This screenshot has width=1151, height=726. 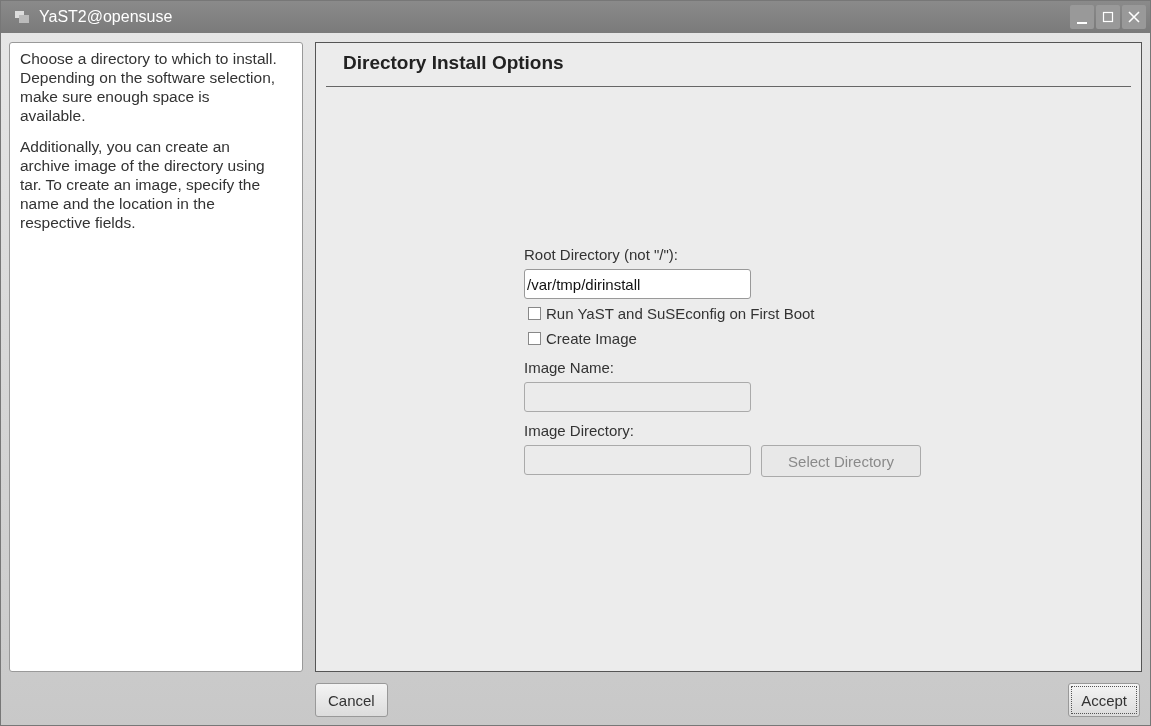 I want to click on input-field: /var/tmp/dirinstall, so click(x=637, y=284).